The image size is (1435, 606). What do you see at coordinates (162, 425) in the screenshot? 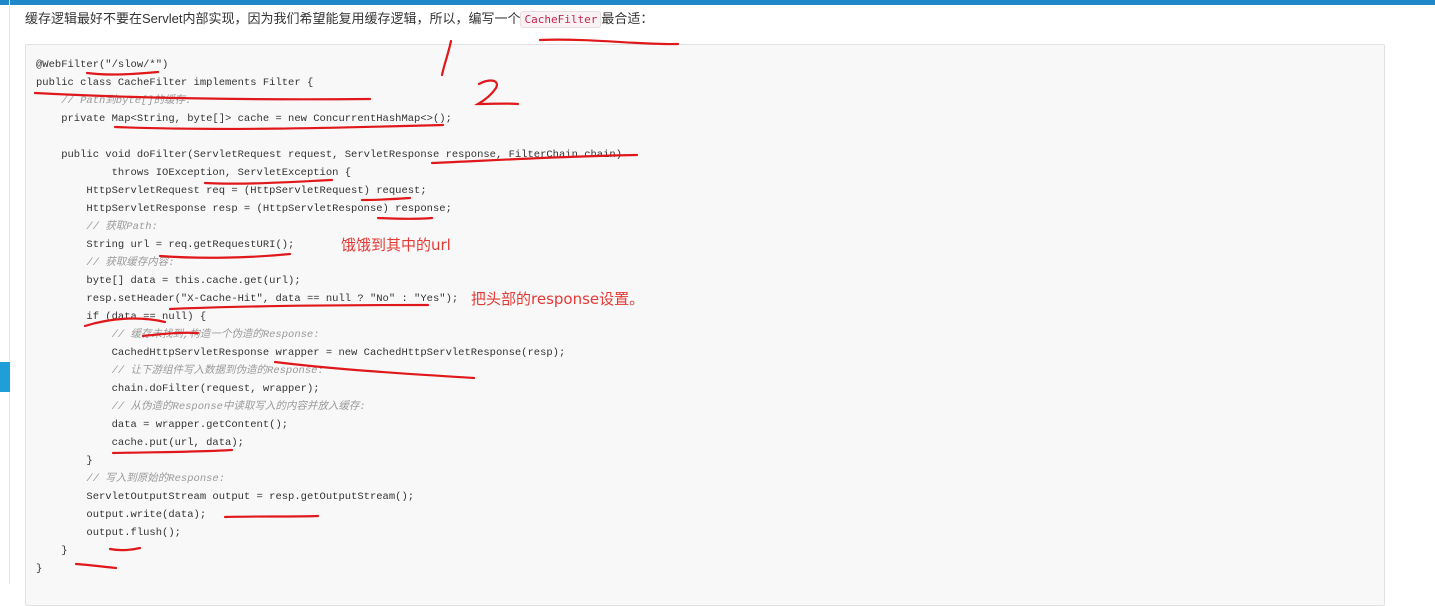
I see `code-line: data = wrapper.getContent();` at bounding box center [162, 425].